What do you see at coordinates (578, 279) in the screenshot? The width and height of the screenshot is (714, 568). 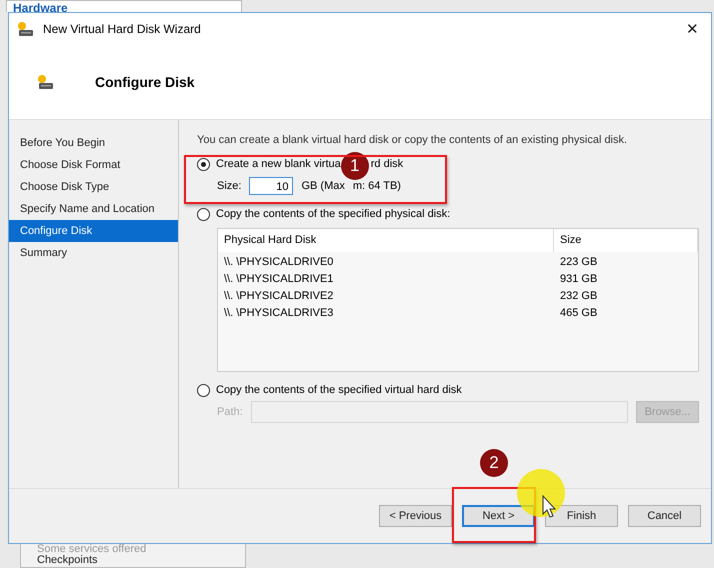 I see `table-cell-text: 931 GB` at bounding box center [578, 279].